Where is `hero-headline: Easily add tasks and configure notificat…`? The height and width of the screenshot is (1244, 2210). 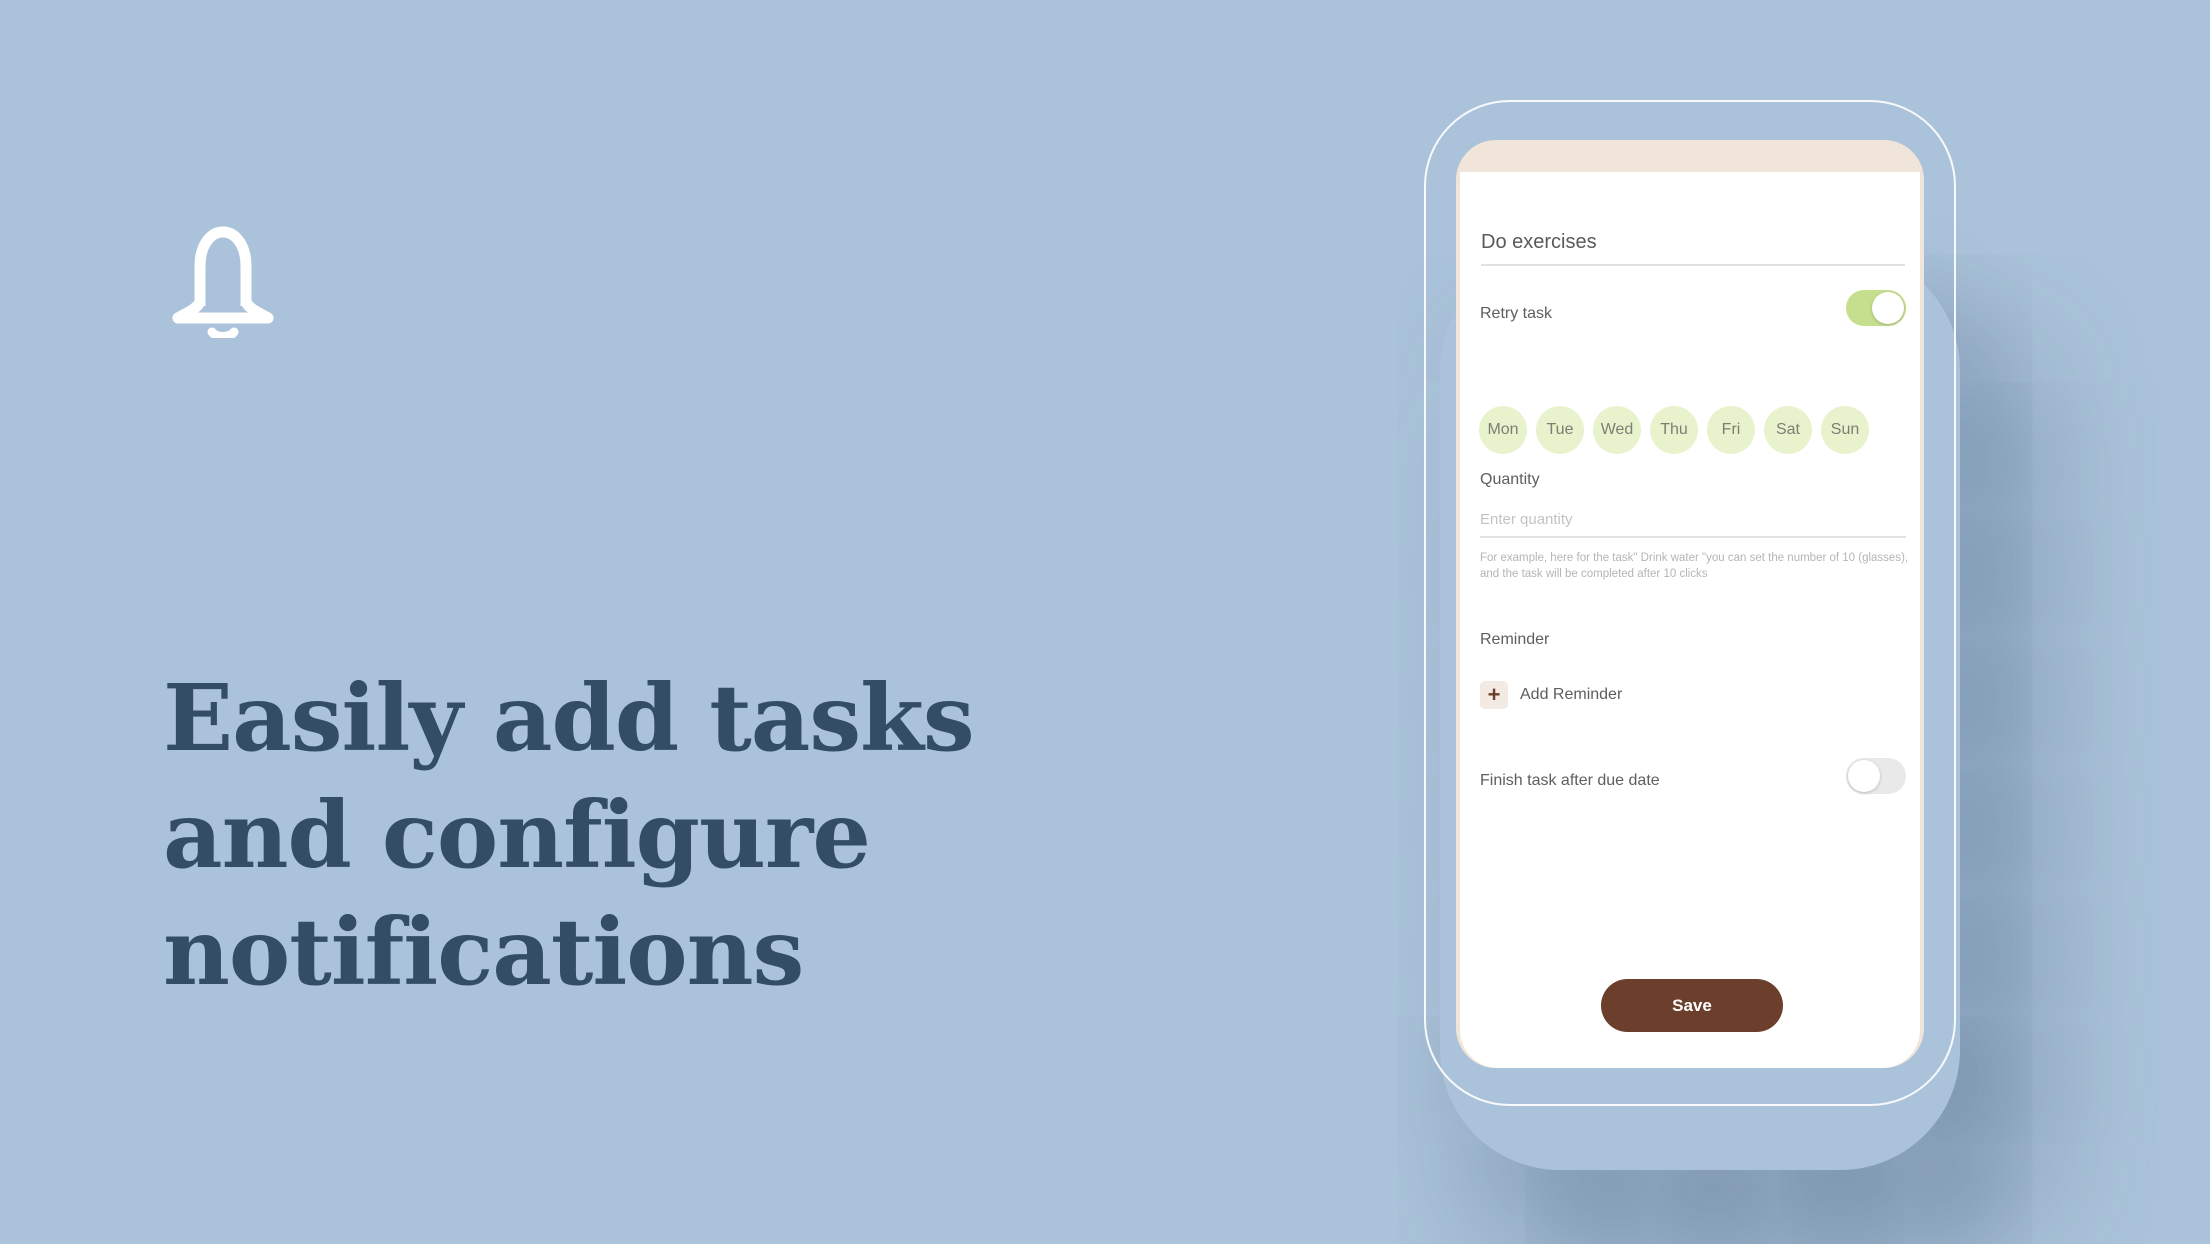 hero-headline: Easily add tasks and configure notificat… is located at coordinates (613, 835).